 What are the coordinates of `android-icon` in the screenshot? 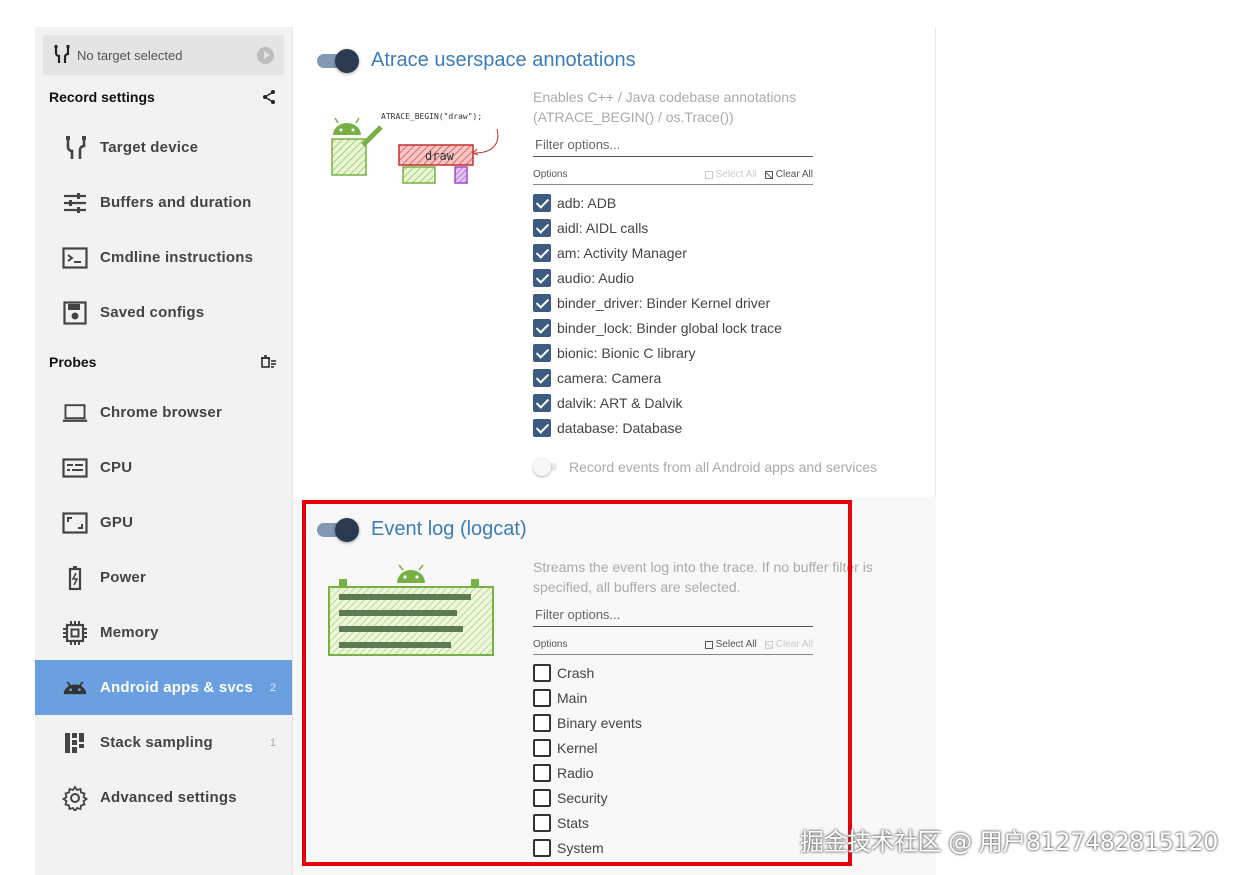 It's located at (75, 688).